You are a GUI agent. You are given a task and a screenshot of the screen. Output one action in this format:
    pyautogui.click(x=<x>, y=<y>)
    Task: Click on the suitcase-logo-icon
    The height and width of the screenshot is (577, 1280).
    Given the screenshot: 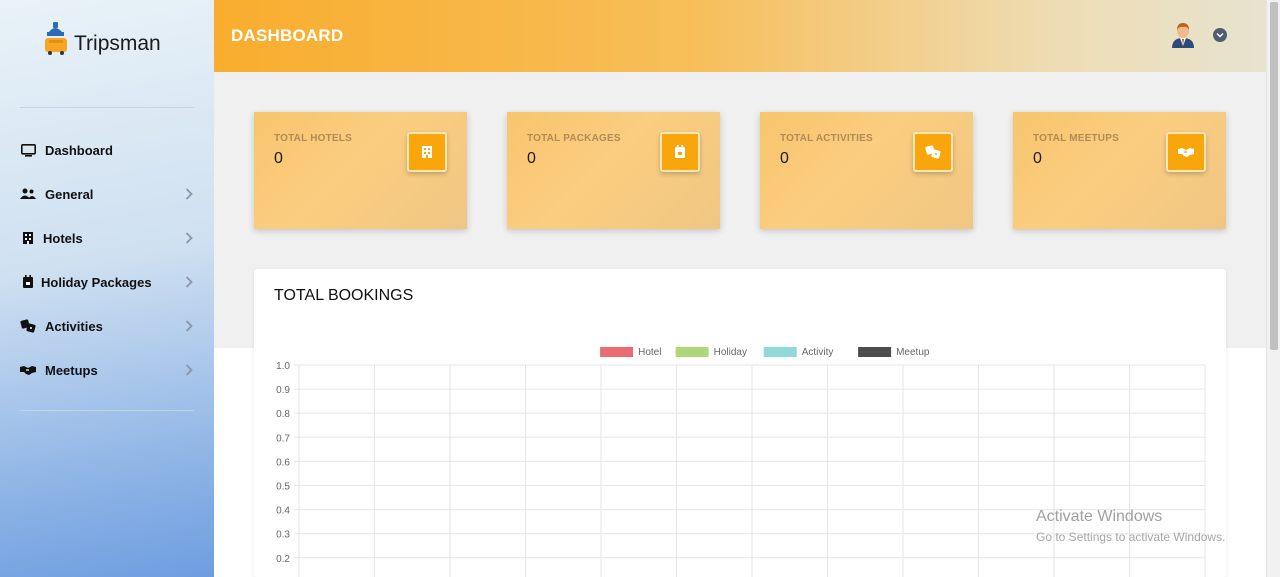 What is the action you would take?
    pyautogui.click(x=57, y=39)
    